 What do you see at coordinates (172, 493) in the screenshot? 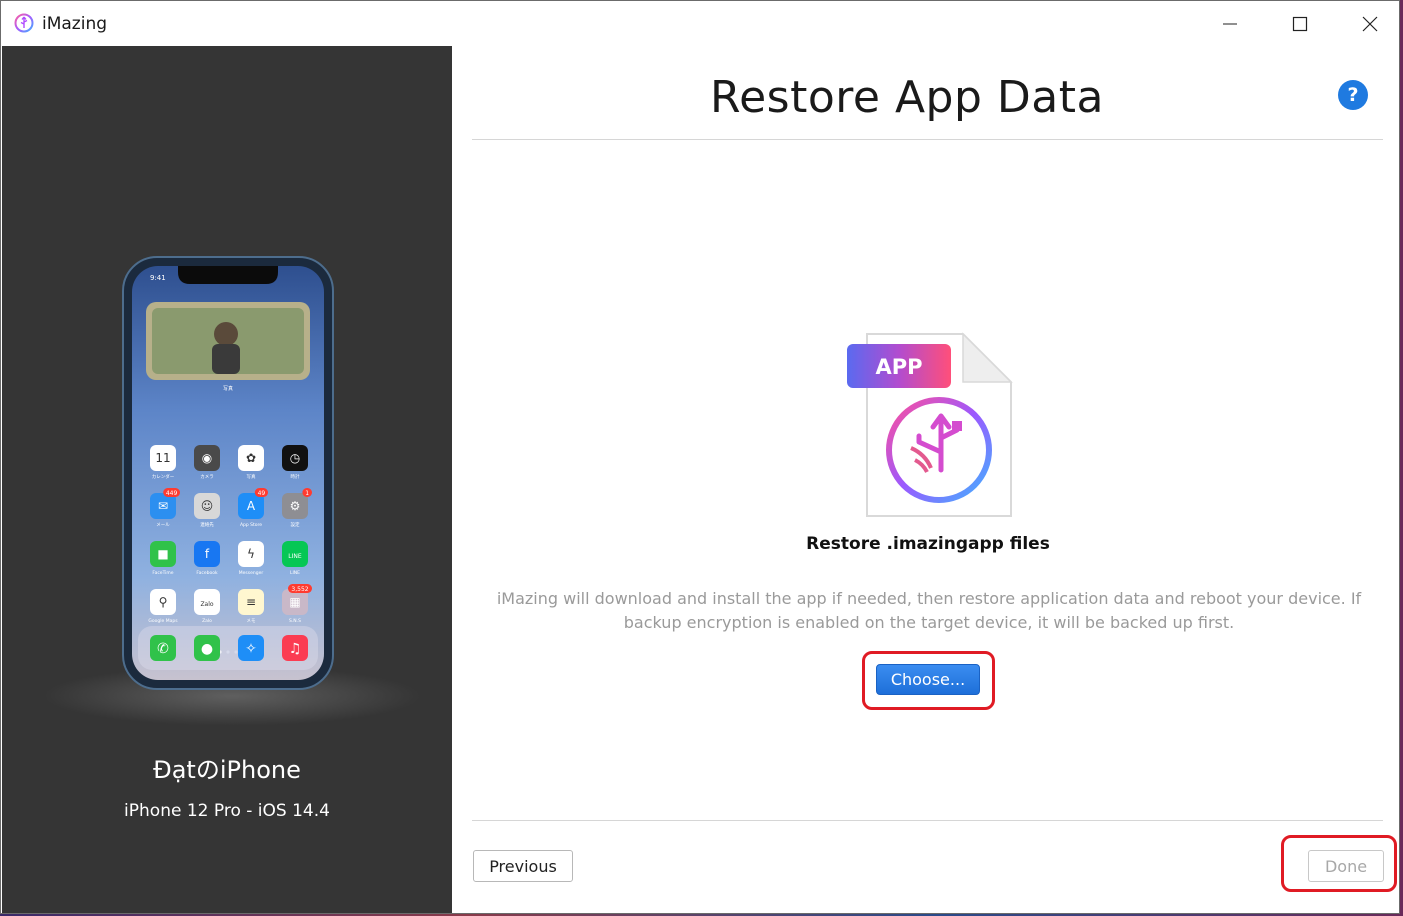
I see `badge-count: 449` at bounding box center [172, 493].